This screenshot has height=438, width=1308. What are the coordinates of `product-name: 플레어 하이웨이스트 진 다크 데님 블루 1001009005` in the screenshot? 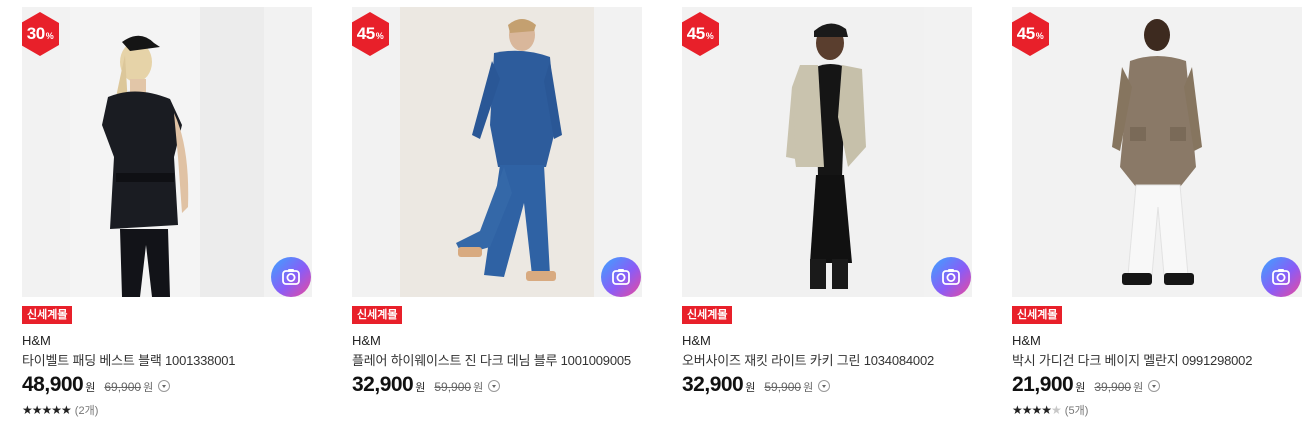 It's located at (491, 359).